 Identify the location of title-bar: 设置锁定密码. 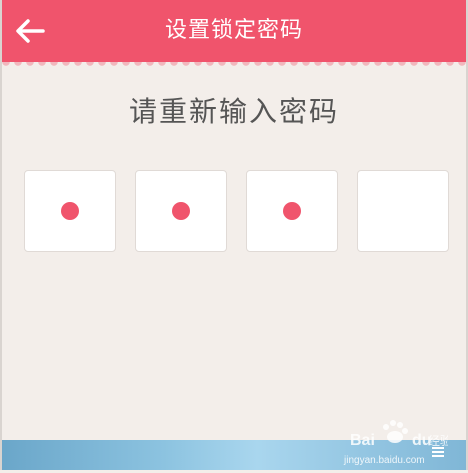
(234, 31).